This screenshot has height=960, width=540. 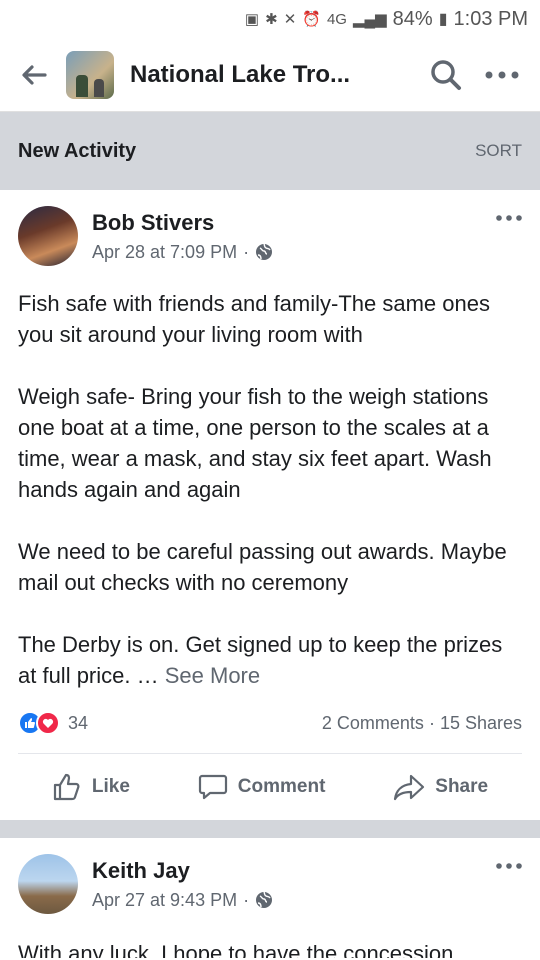 I want to click on arrow-left-icon, so click(x=34, y=74).